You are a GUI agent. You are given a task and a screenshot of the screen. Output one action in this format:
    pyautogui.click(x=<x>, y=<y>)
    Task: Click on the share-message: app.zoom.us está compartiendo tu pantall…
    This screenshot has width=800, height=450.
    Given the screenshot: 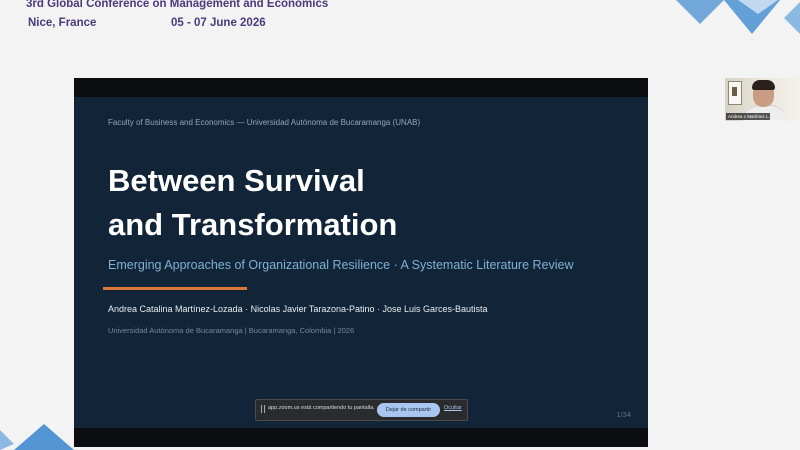 What is the action you would take?
    pyautogui.click(x=321, y=408)
    